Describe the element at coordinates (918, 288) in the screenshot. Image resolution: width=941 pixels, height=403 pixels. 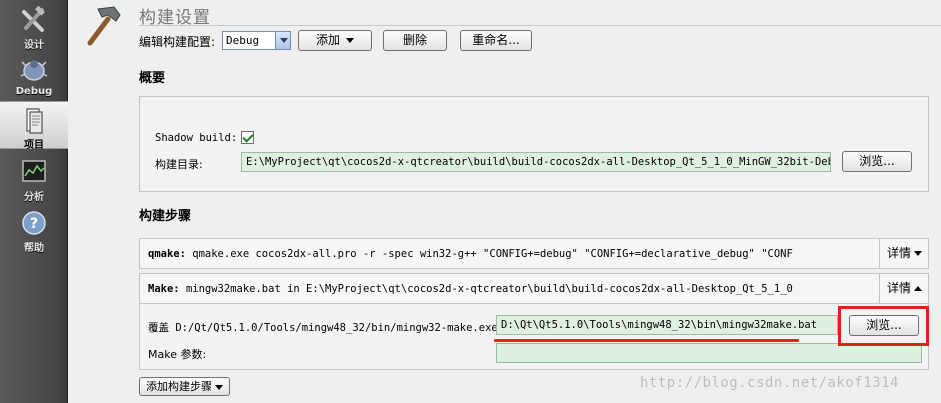
I see `chevron-up-icon` at that location.